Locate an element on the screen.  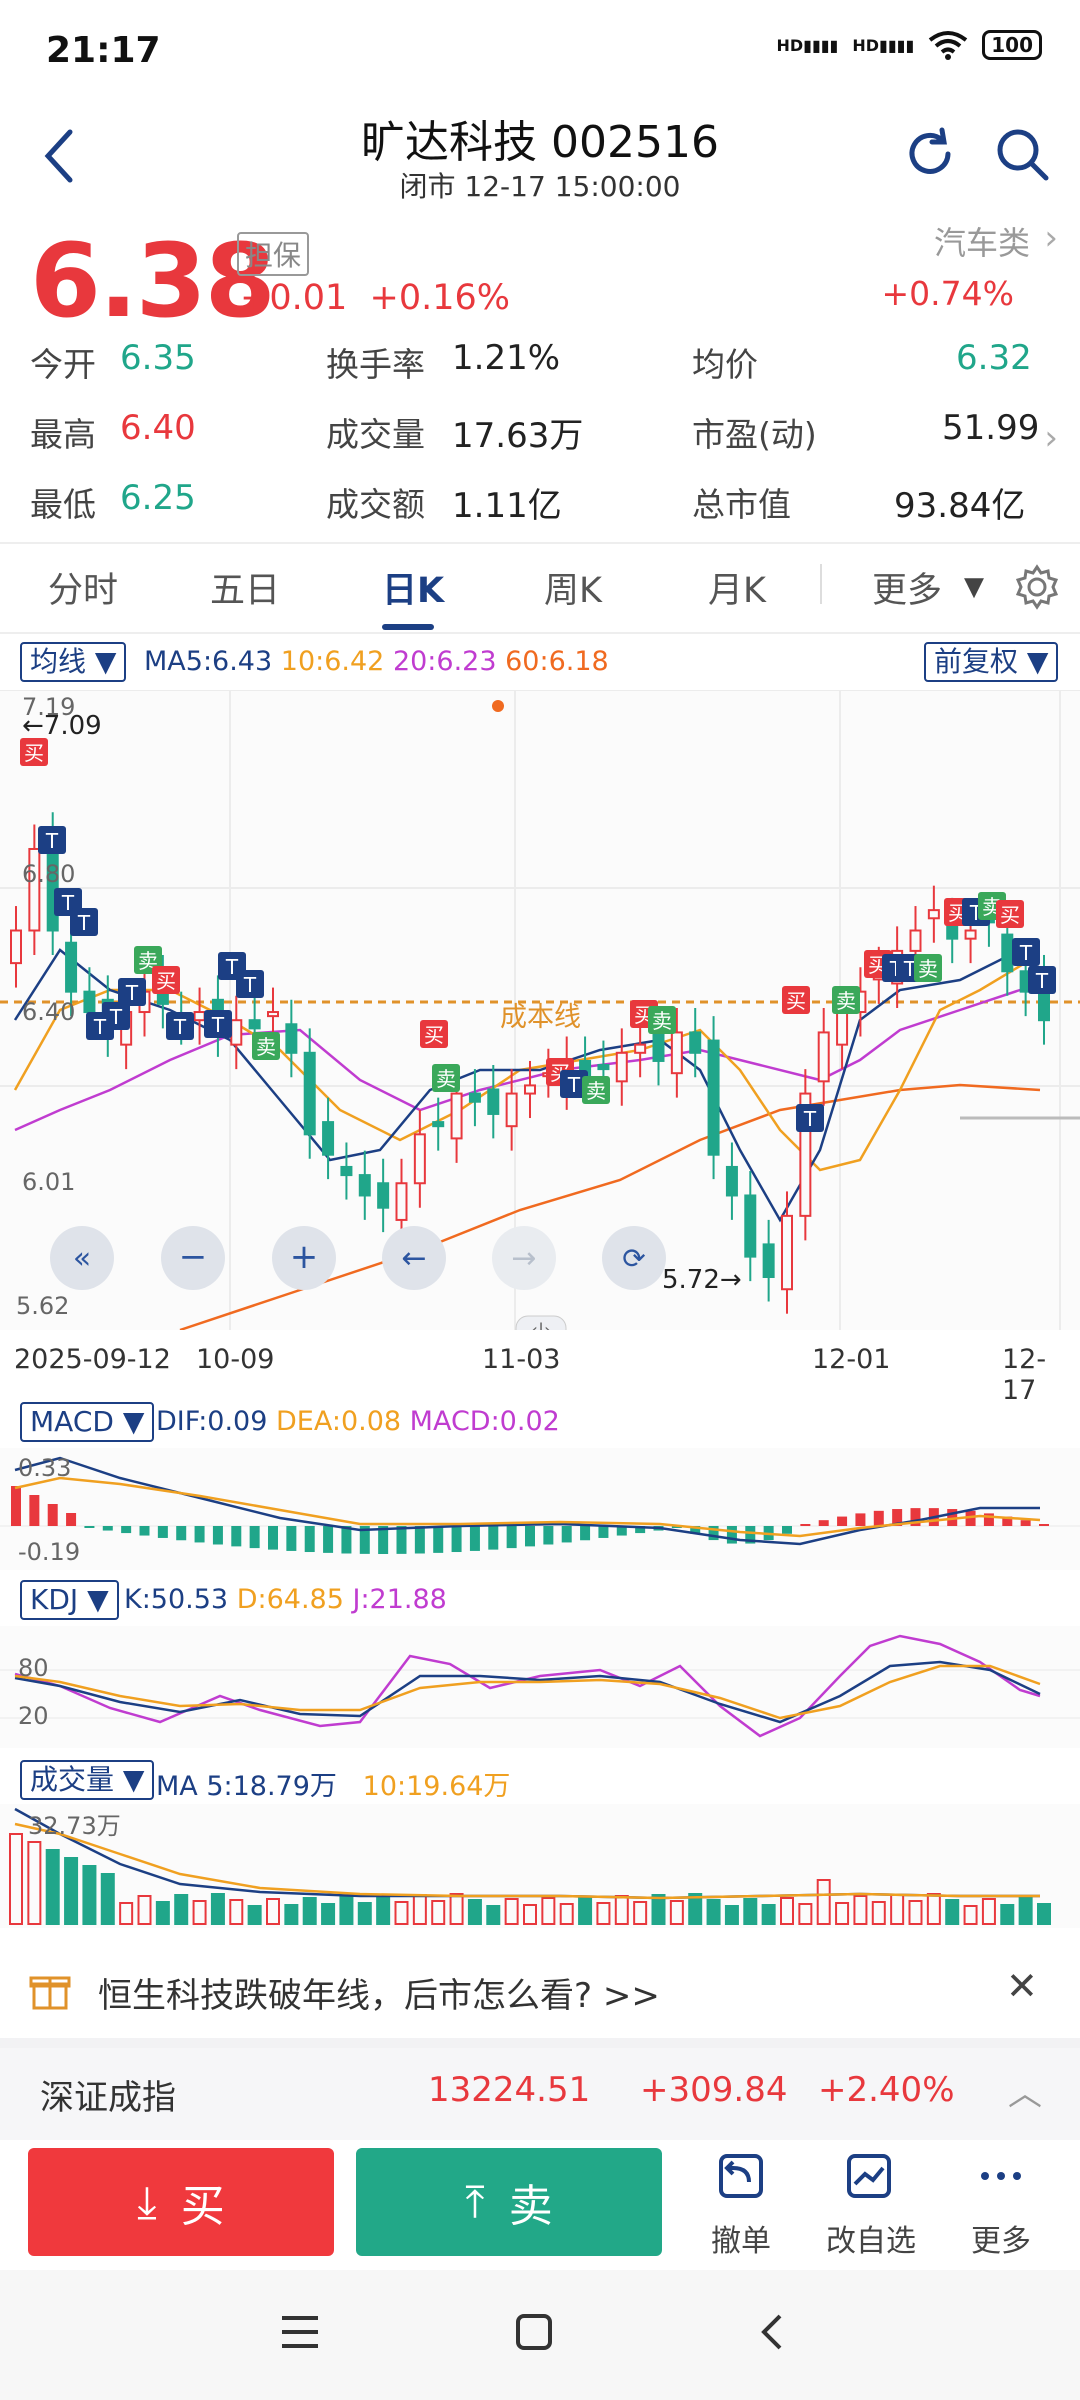
close-icon: ✕ is located at coordinates (1022, 1986).